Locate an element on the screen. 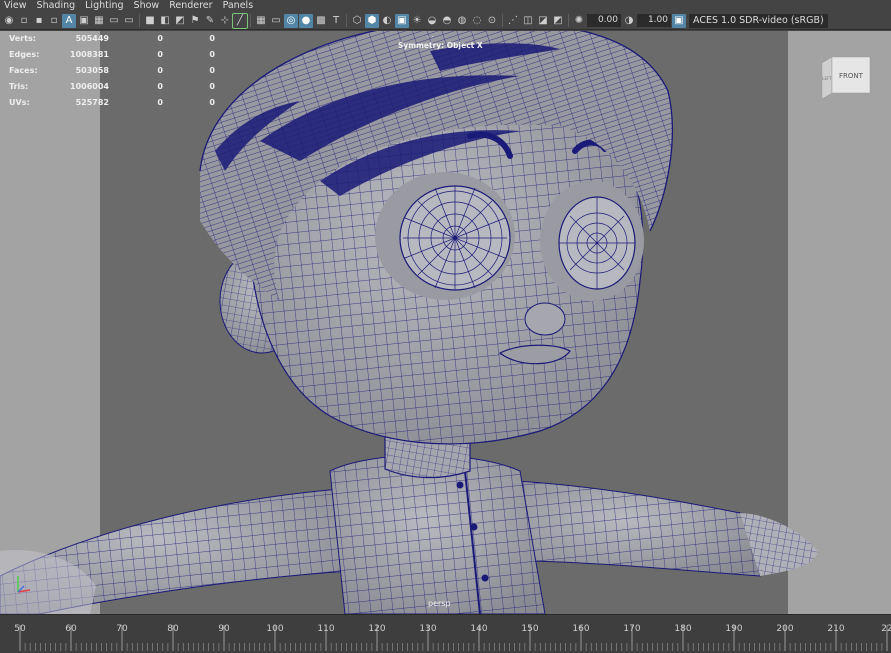 Image resolution: width=891 pixels, height=653 pixels. frame-tick-label: 90 is located at coordinates (224, 629).